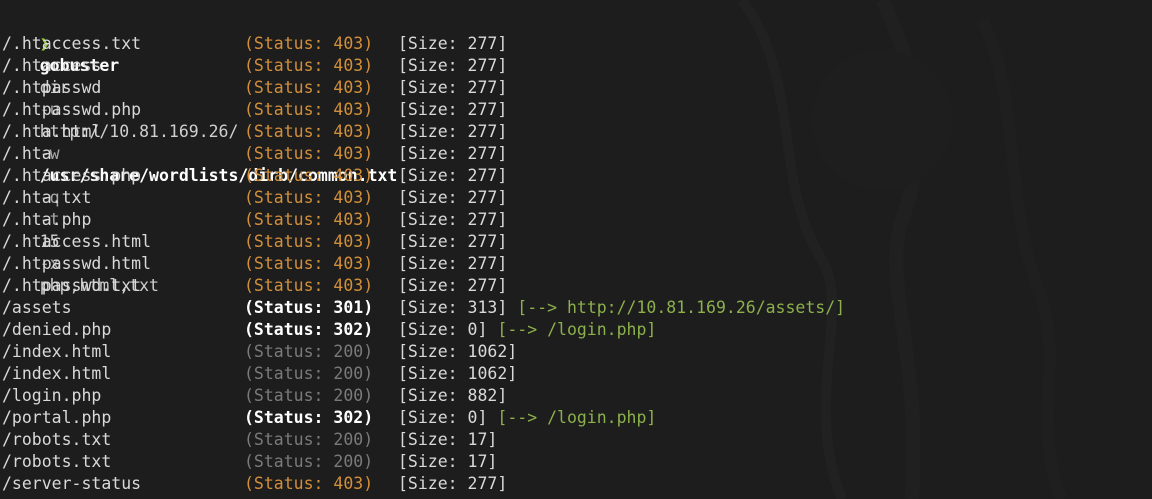 Image resolution: width=1152 pixels, height=499 pixels. Describe the element at coordinates (47, 219) in the screenshot. I see `result-path: /.hta.php` at that location.